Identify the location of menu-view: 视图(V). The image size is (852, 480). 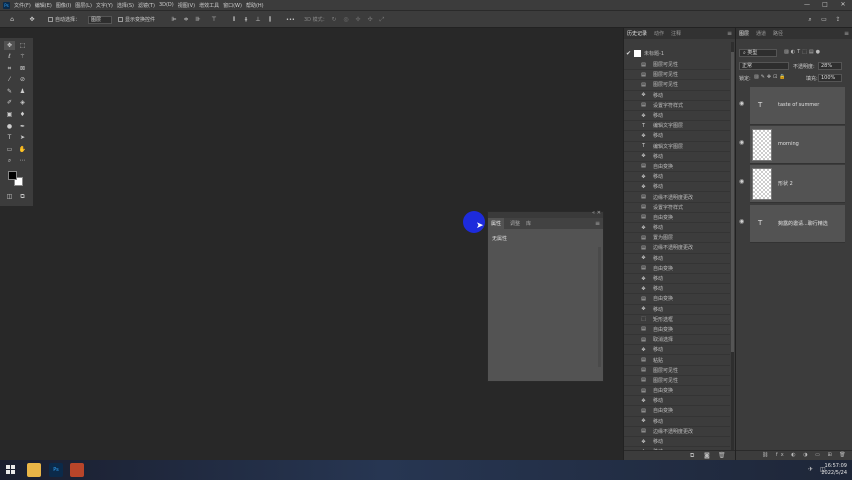
(186, 5).